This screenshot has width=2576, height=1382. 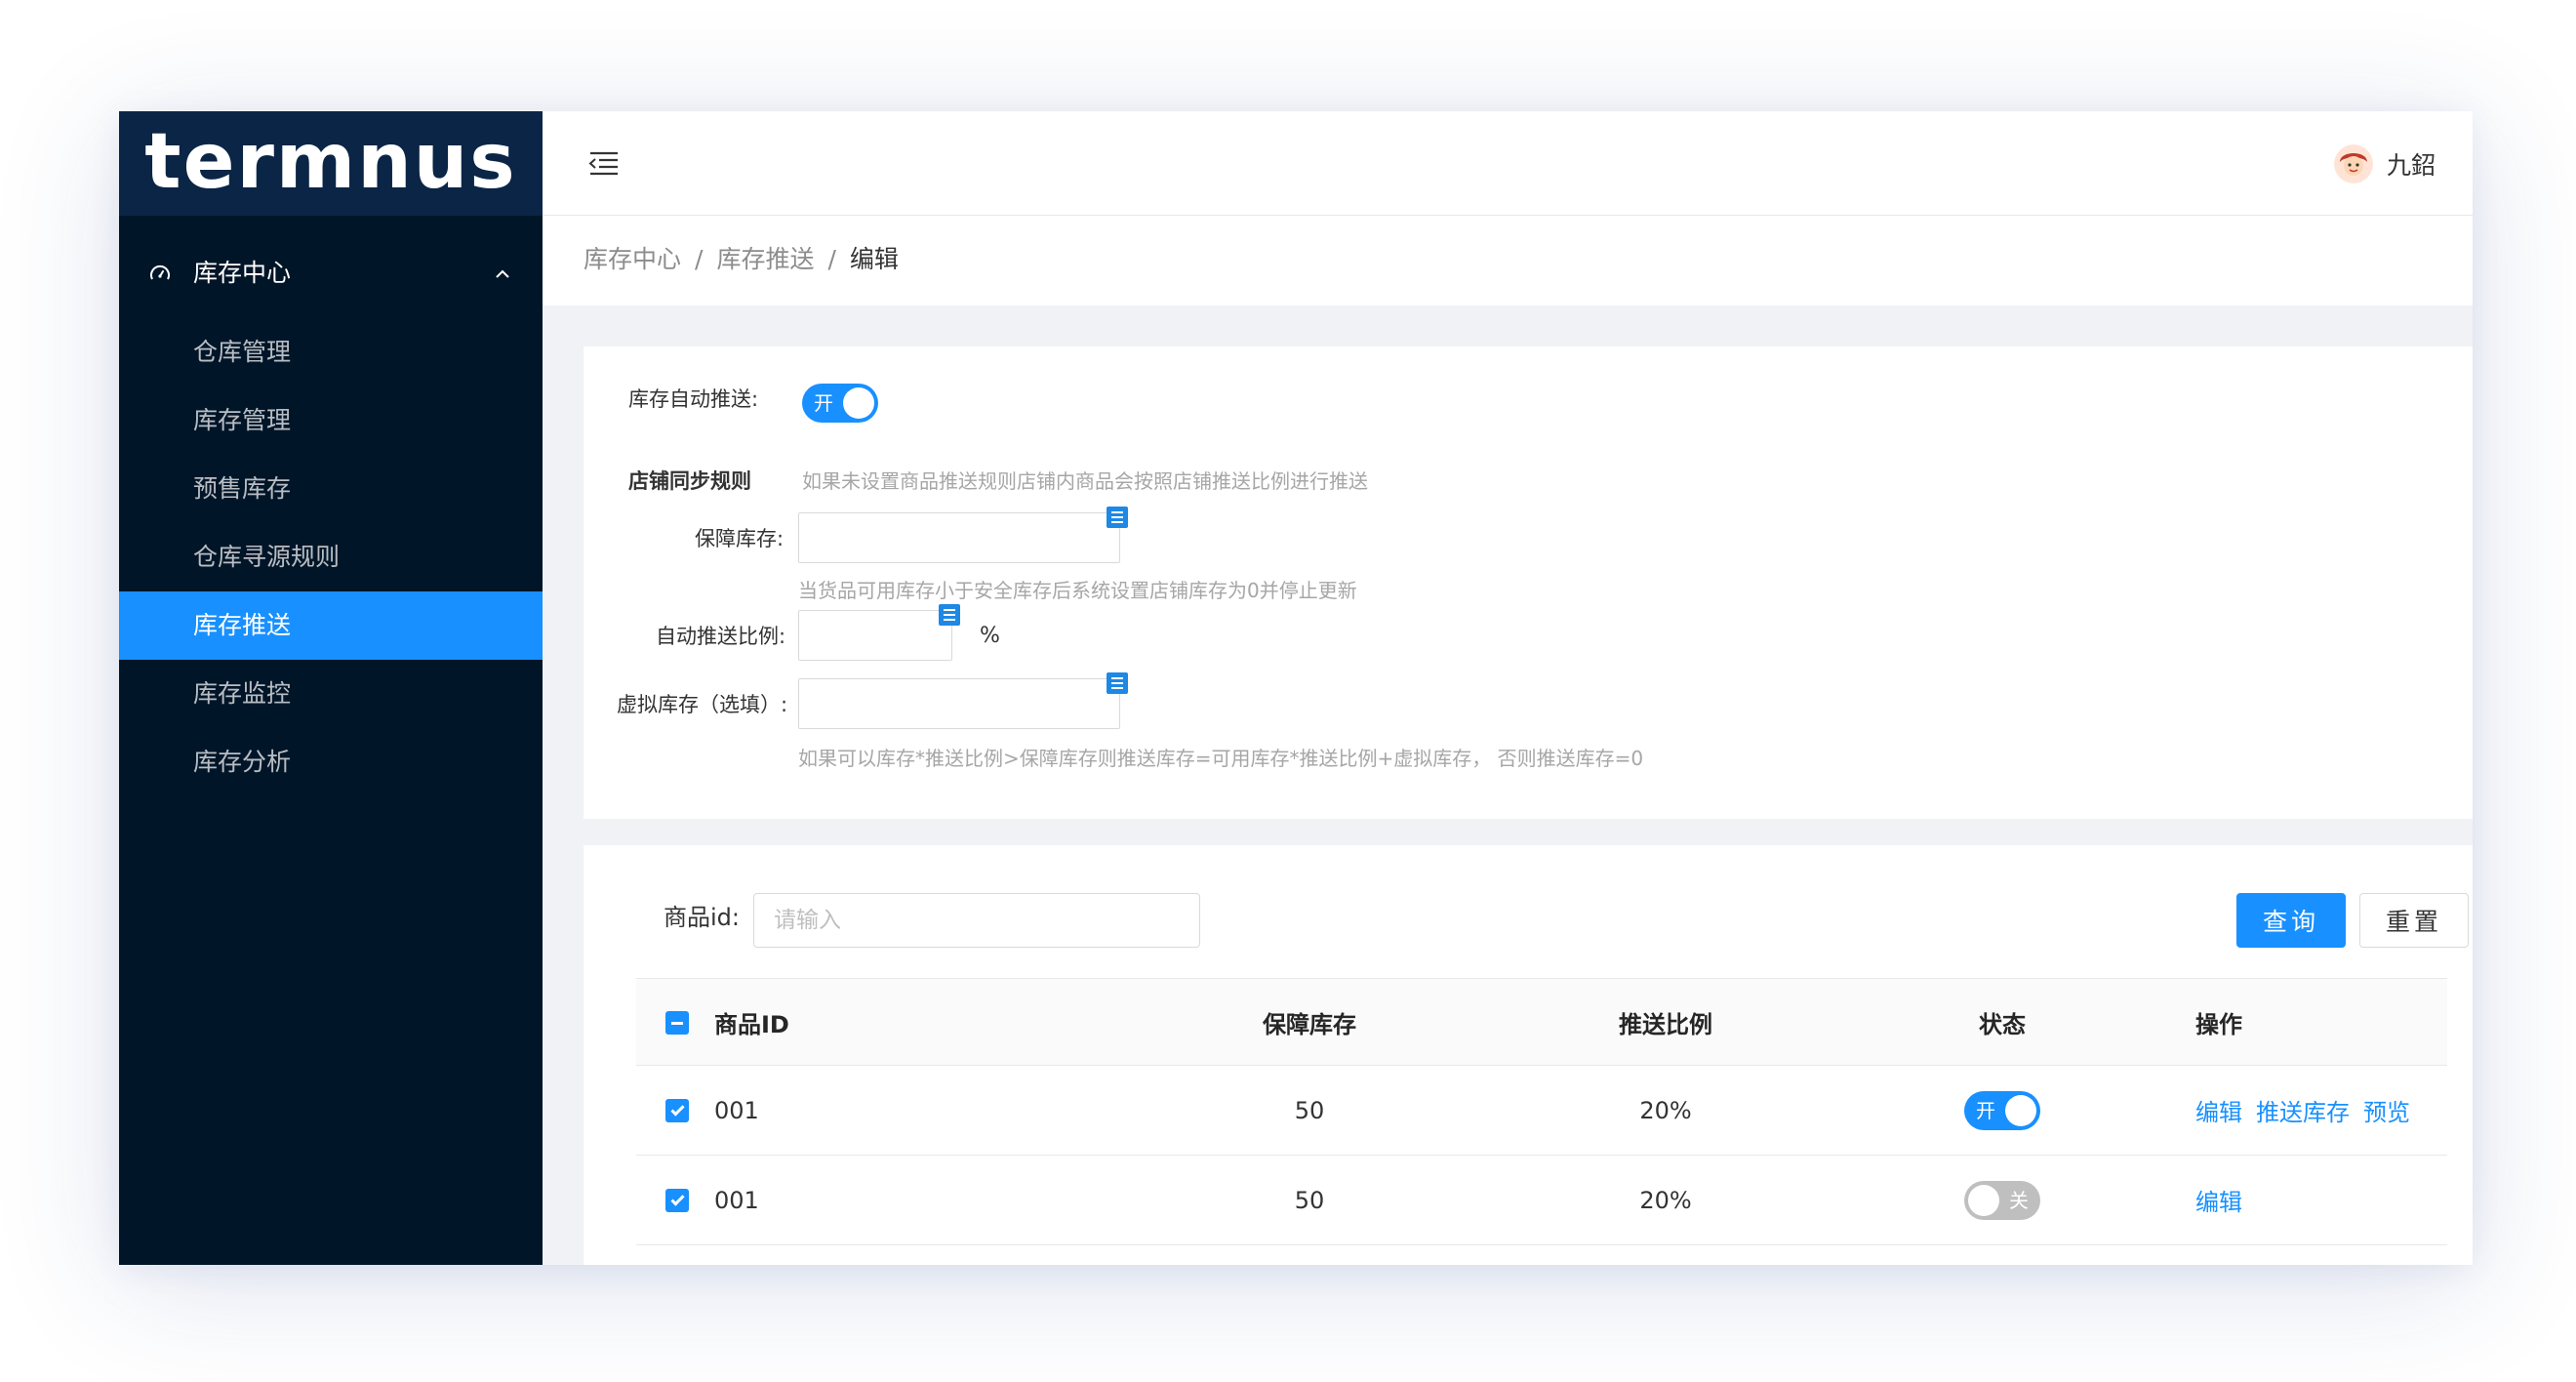 What do you see at coordinates (331, 694) in the screenshot?
I see `sidebar-item-inventory-monitoring: 库存监控` at bounding box center [331, 694].